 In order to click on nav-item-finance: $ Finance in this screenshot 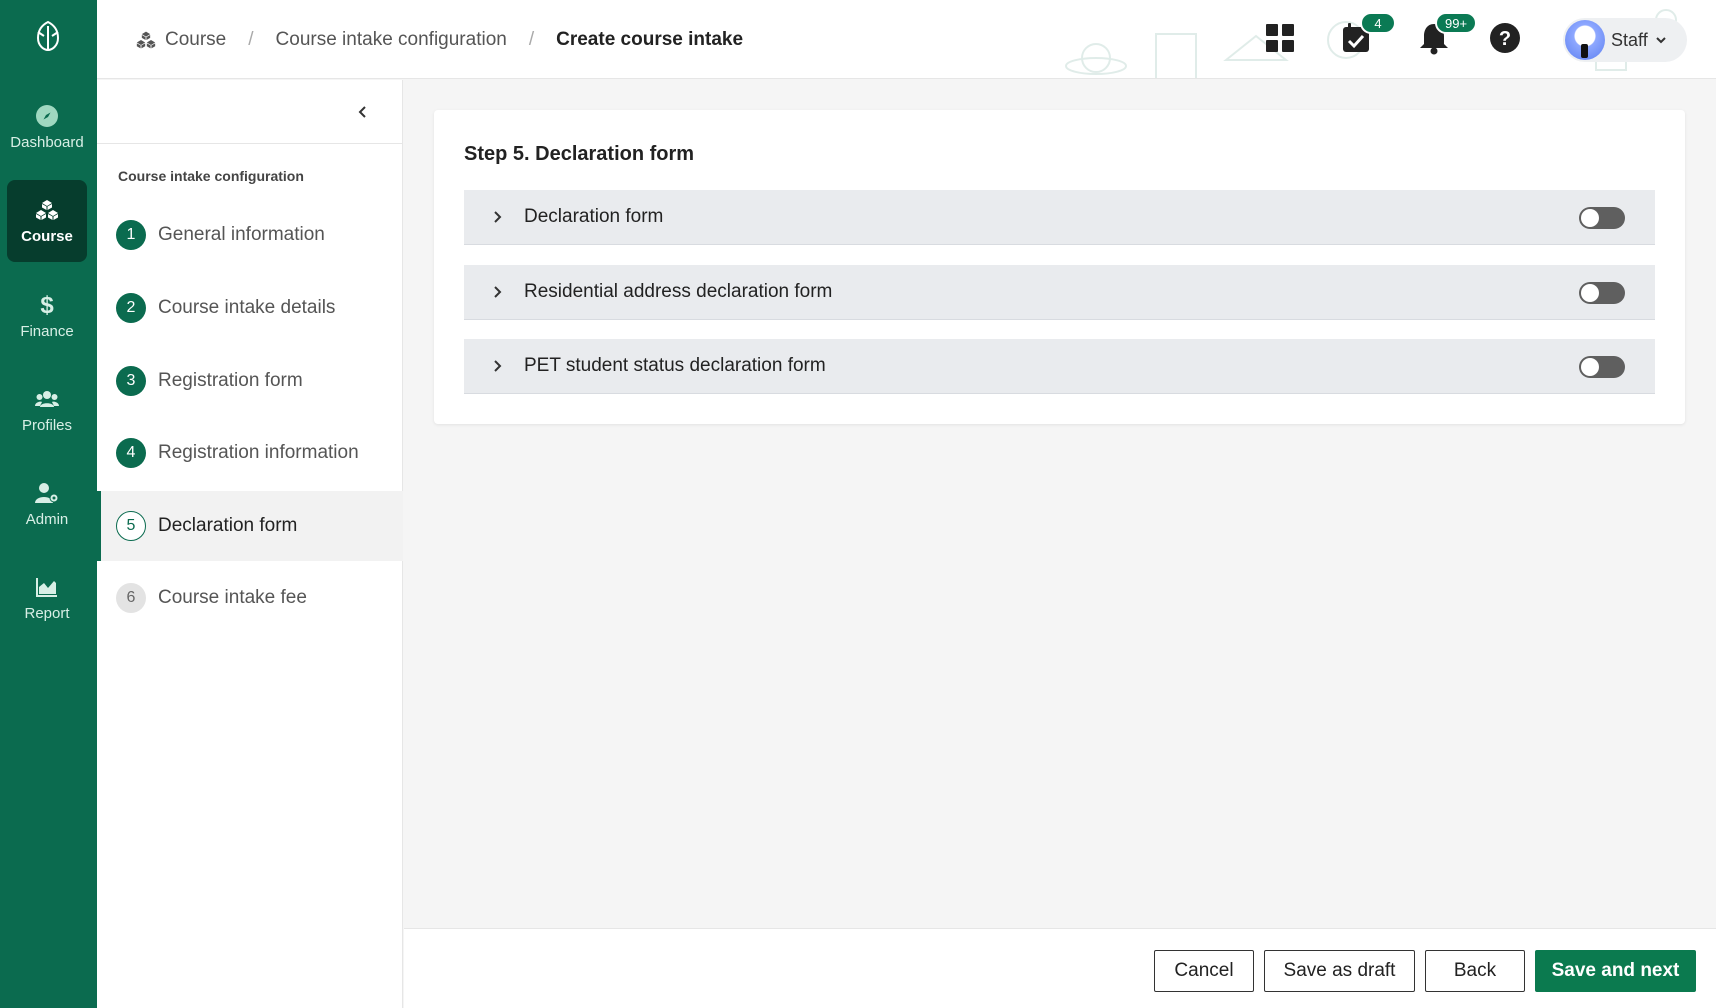, I will do `click(47, 316)`.